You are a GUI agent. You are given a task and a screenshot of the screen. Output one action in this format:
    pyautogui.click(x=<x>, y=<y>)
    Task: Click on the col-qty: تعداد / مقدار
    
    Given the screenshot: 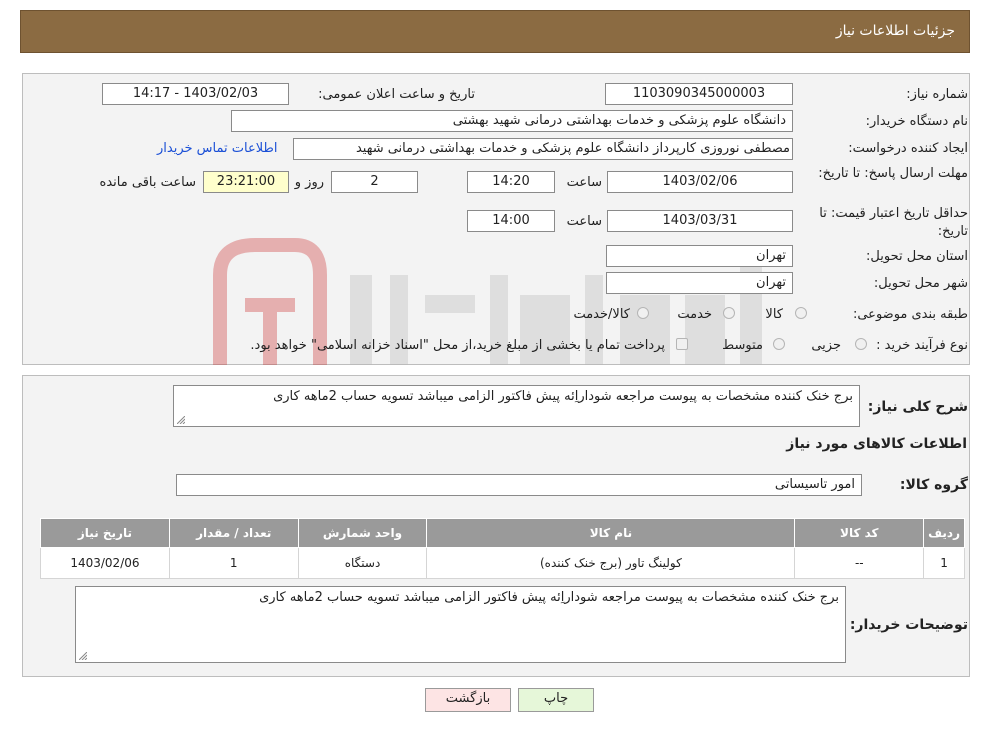 What is the action you would take?
    pyautogui.click(x=233, y=533)
    